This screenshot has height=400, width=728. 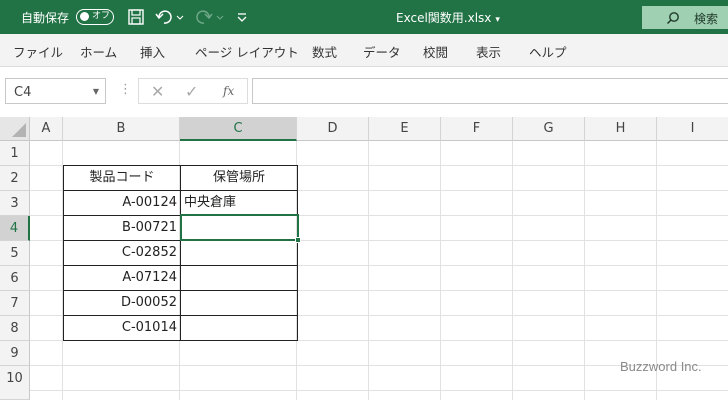 What do you see at coordinates (672, 18) in the screenshot?
I see `search-icon` at bounding box center [672, 18].